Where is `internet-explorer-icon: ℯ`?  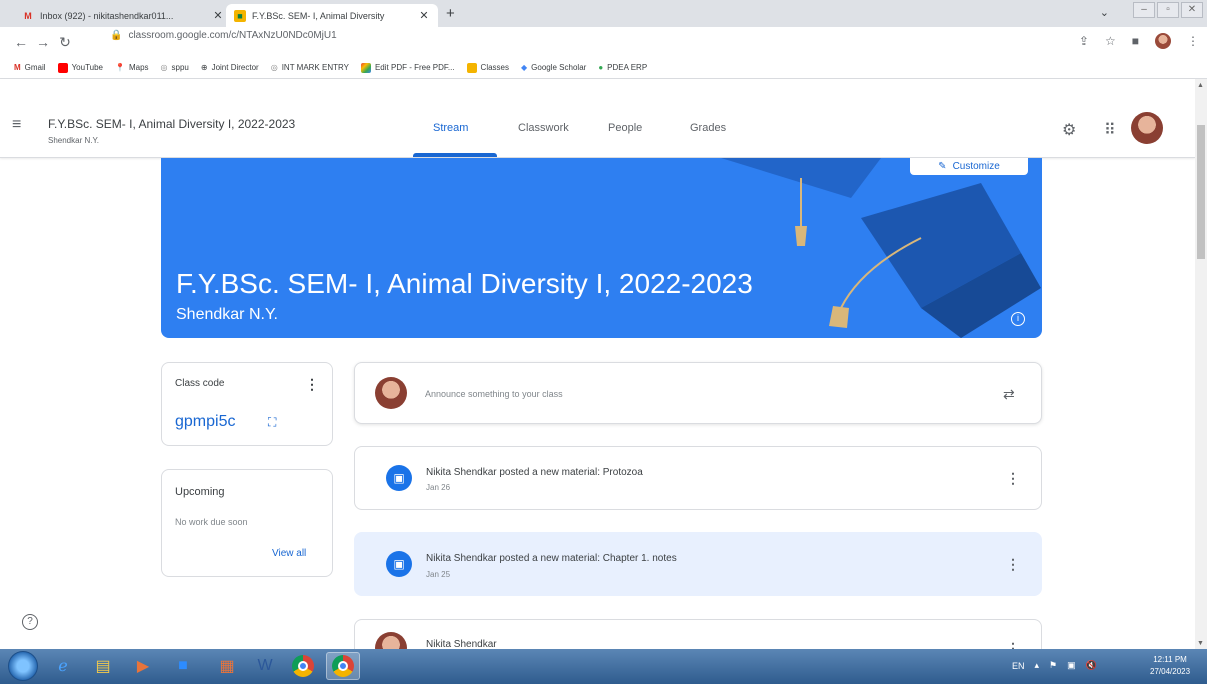 internet-explorer-icon: ℯ is located at coordinates (63, 666).